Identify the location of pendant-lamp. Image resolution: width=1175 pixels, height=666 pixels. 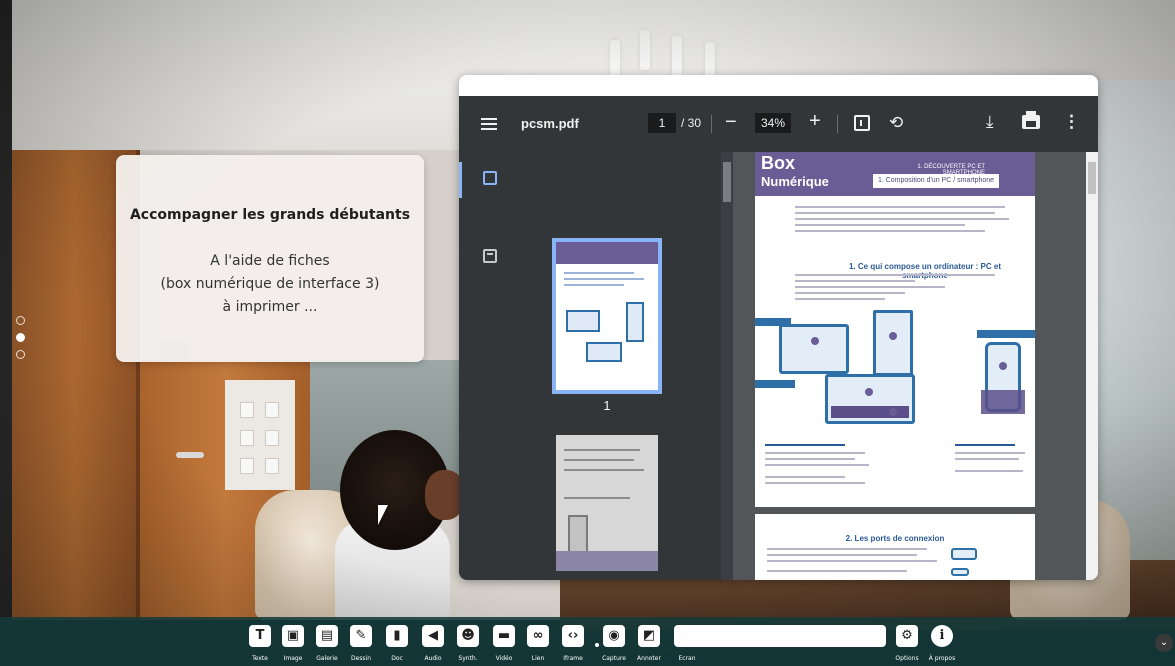
(677, 56).